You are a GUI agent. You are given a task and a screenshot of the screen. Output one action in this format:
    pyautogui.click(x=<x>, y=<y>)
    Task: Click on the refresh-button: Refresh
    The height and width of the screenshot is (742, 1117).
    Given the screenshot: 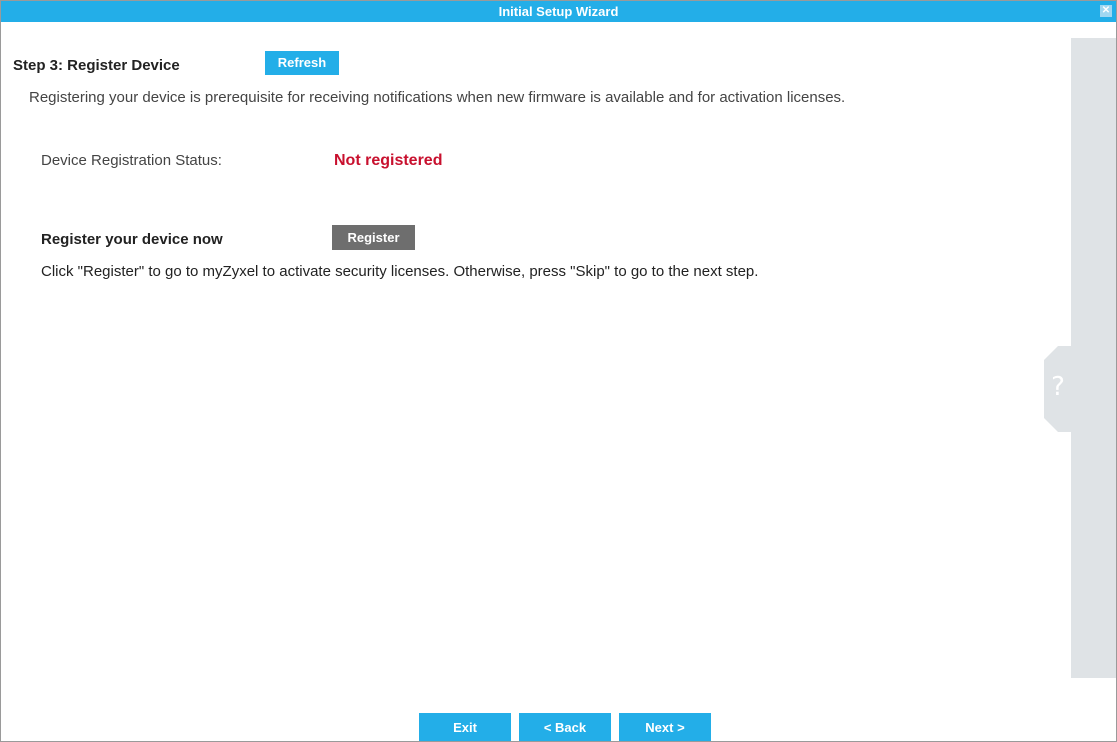 What is the action you would take?
    pyautogui.click(x=302, y=63)
    